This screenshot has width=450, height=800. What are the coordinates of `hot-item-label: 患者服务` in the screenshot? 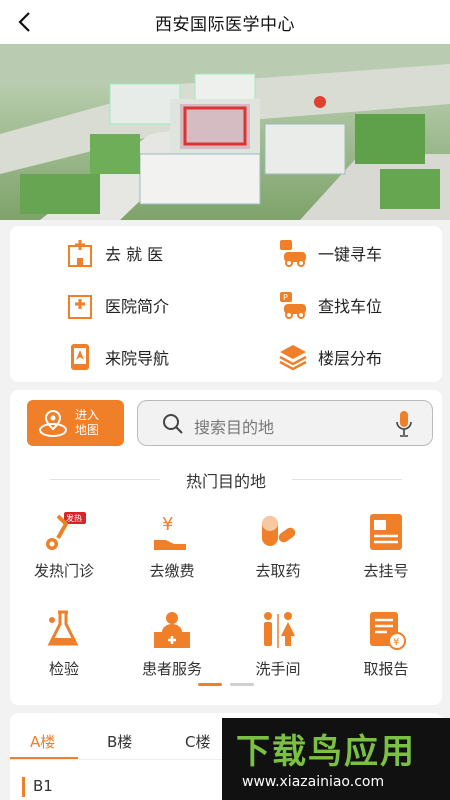 It's located at (171, 669).